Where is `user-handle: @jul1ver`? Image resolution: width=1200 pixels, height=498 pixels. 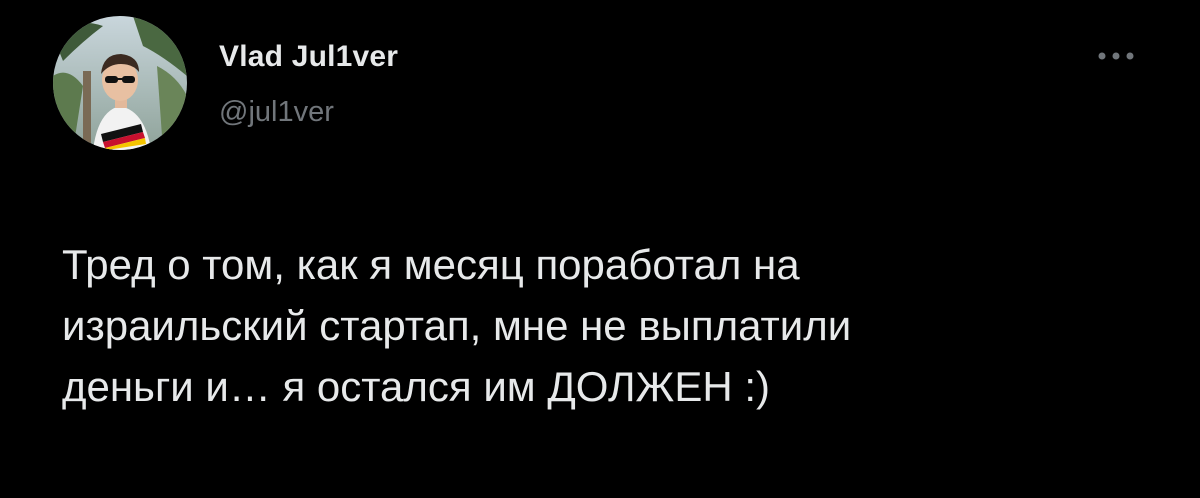
user-handle: @jul1ver is located at coordinates (276, 112).